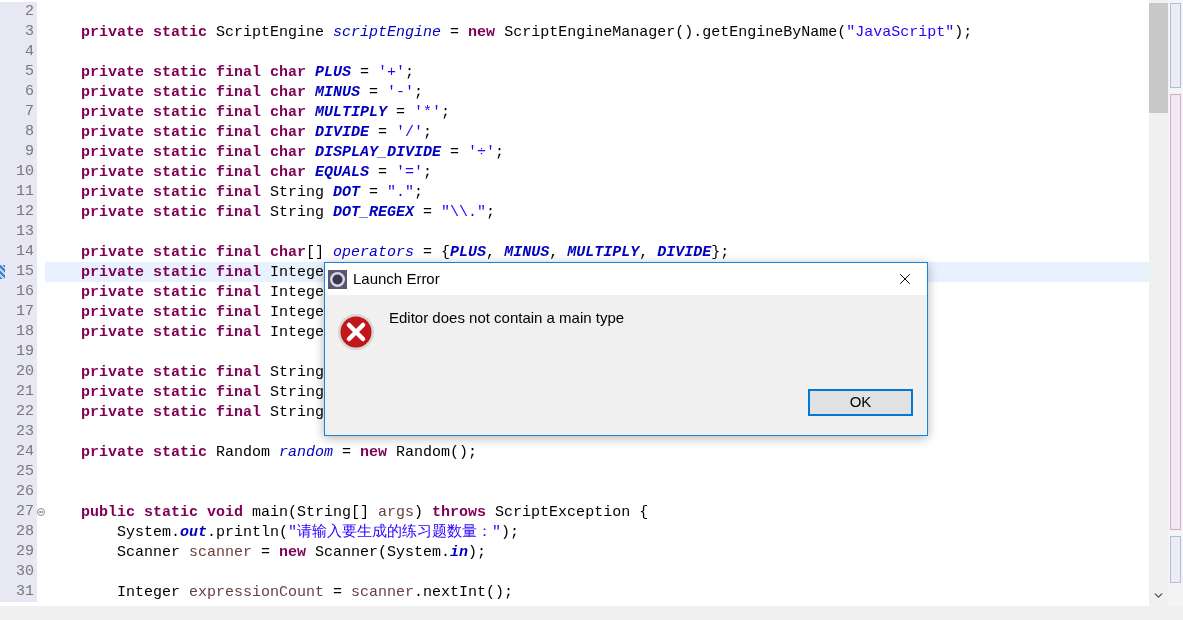 The image size is (1183, 620). I want to click on code-line: private static final char MULTIPLY = '*';, so click(266, 112).